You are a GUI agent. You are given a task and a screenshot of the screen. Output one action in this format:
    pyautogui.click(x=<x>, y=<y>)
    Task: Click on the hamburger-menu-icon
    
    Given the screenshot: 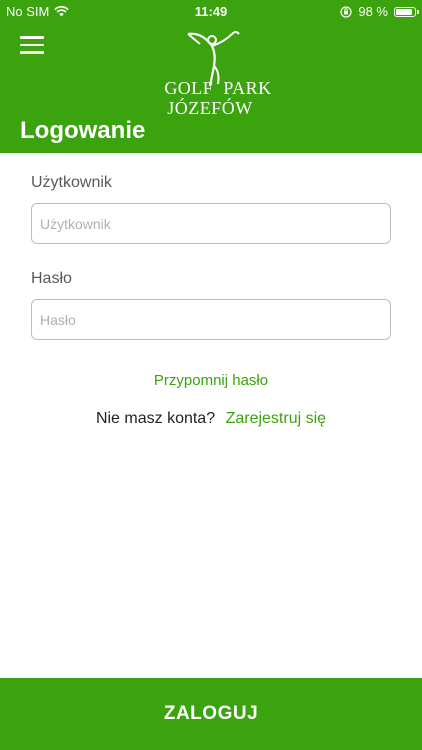 What is the action you would take?
    pyautogui.click(x=32, y=37)
    